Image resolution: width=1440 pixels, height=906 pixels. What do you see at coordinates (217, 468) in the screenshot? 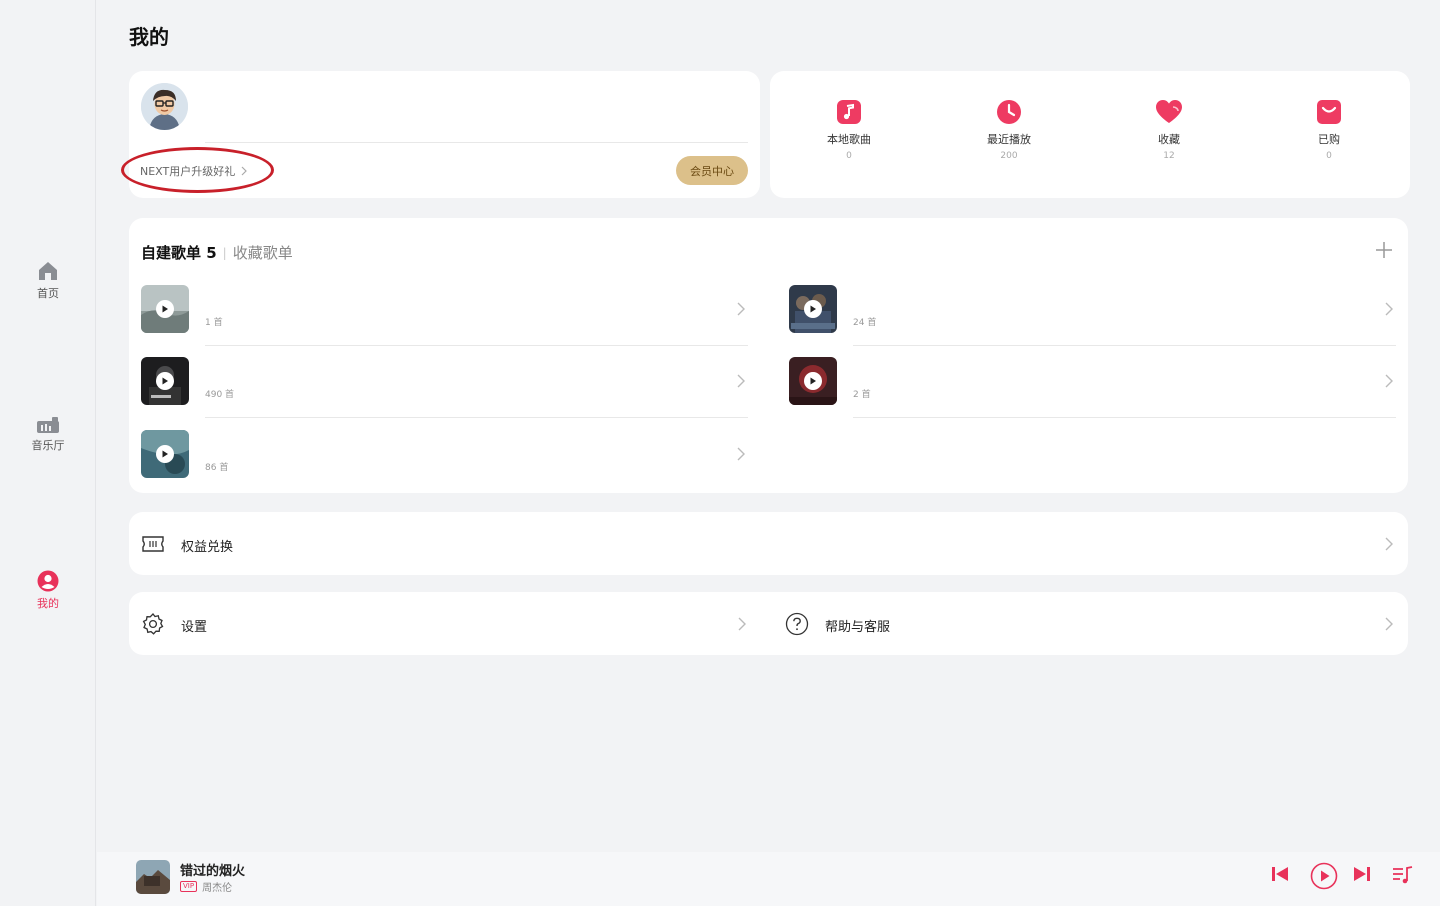
I see `playlist-song-count: 86 首` at bounding box center [217, 468].